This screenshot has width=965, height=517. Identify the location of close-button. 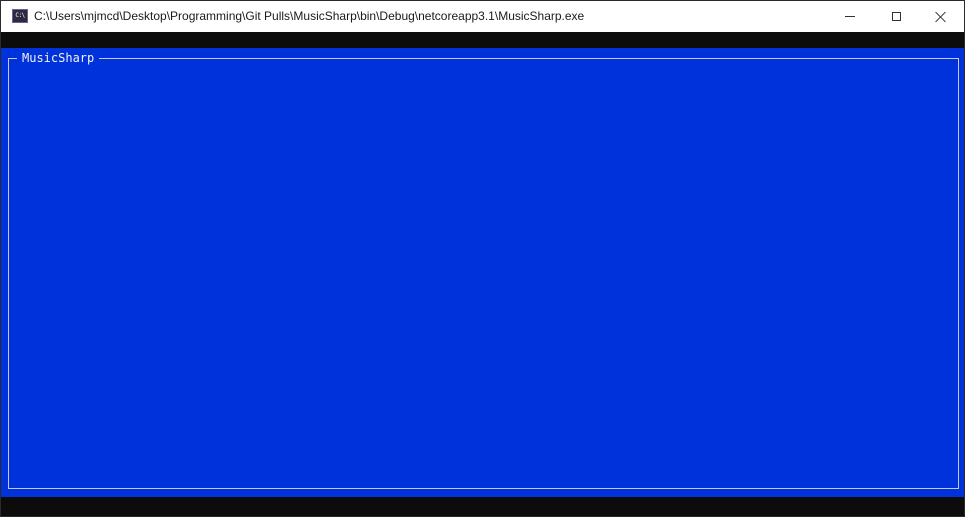
(941, 16).